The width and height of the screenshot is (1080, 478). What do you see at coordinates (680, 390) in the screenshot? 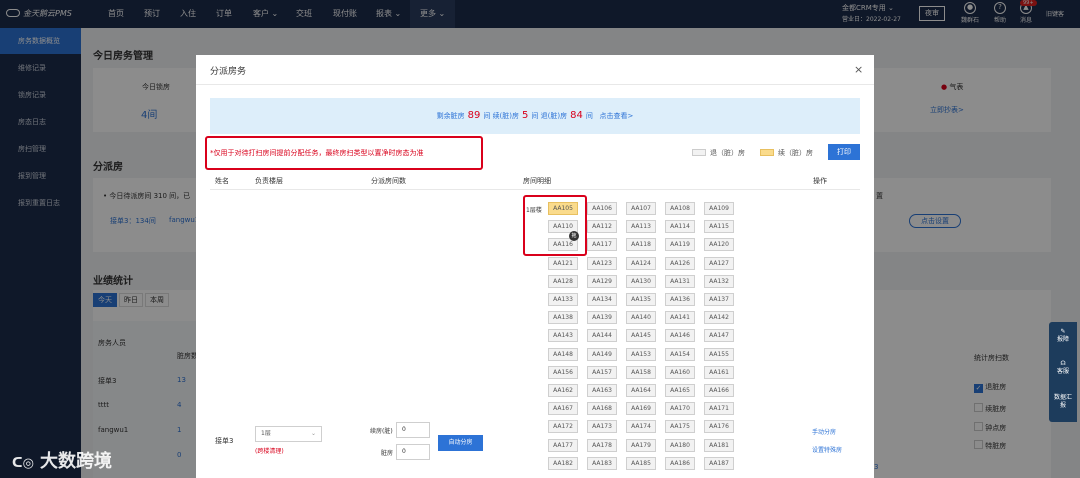
I see `room-tile: AA165` at bounding box center [680, 390].